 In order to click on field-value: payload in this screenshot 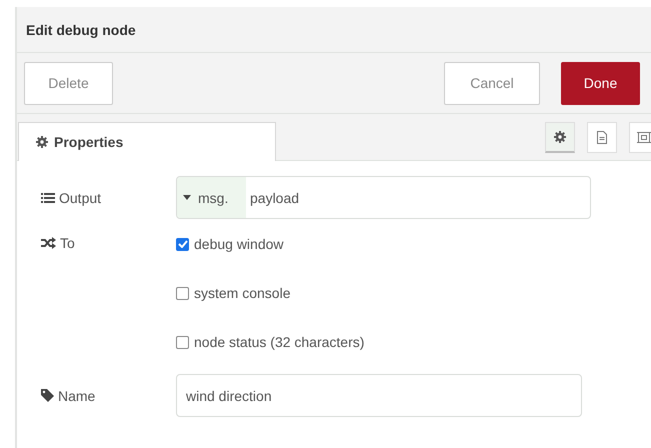, I will do `click(274, 198)`.